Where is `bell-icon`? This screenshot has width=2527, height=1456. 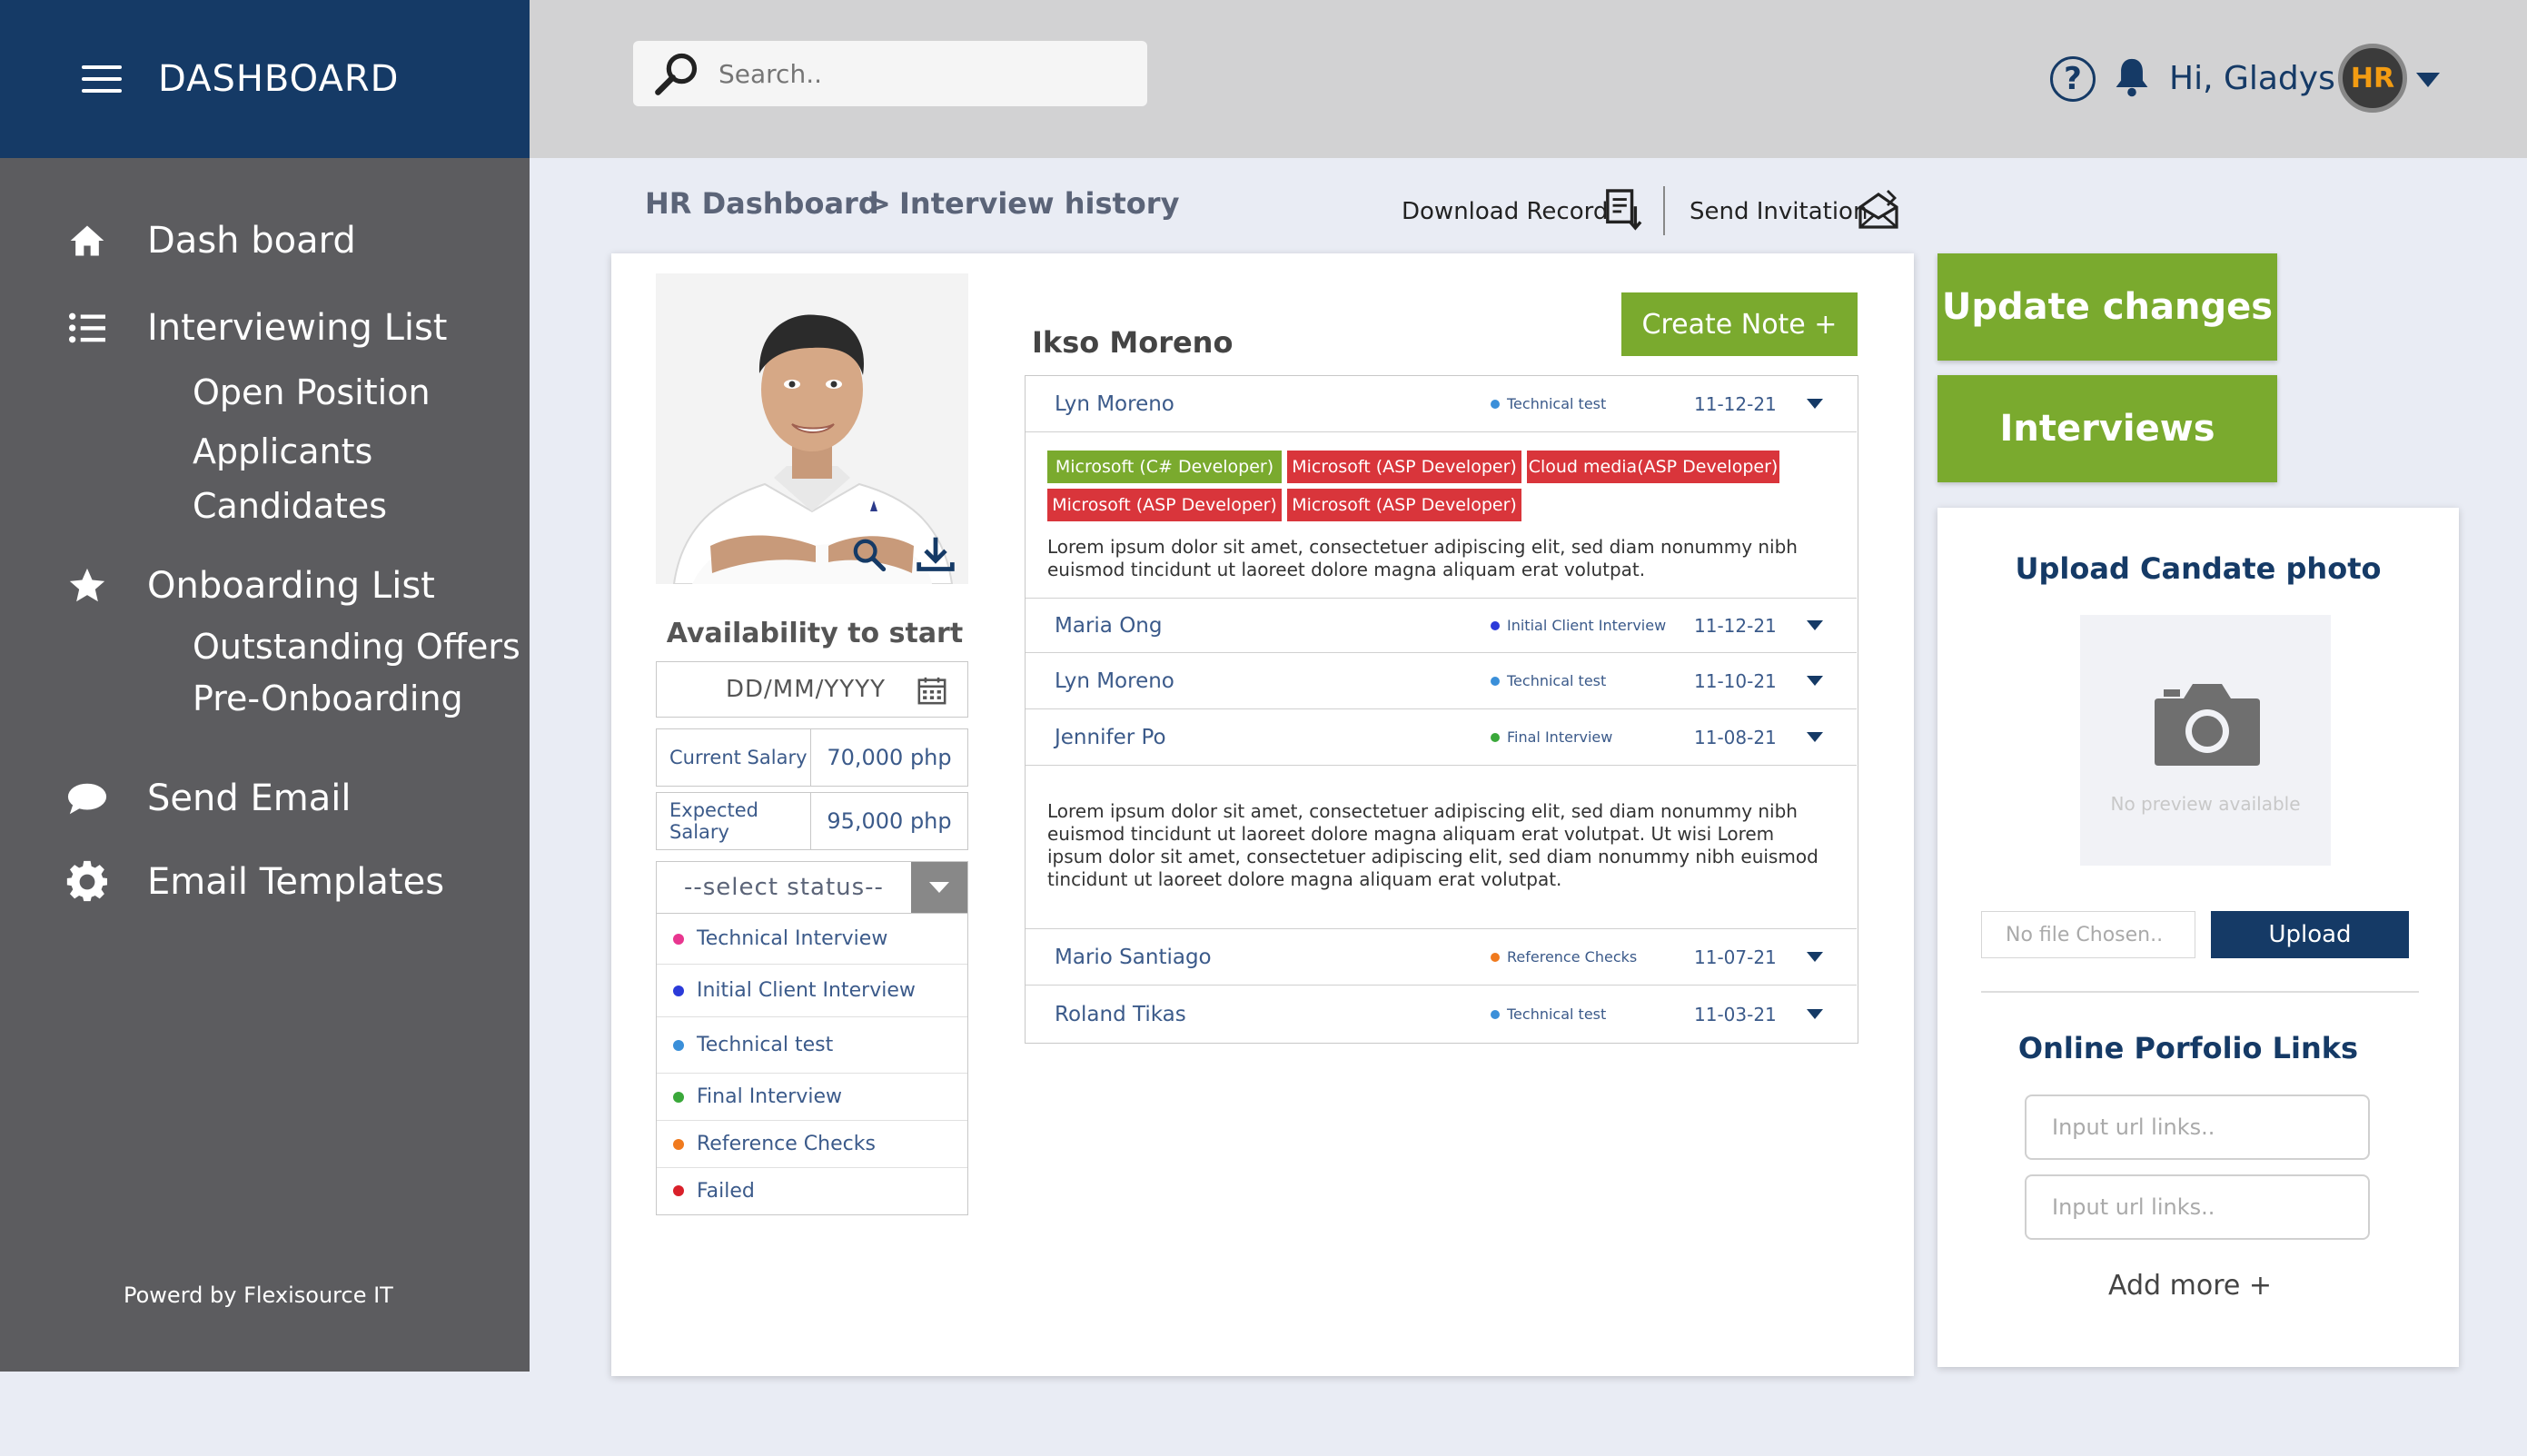
bell-icon is located at coordinates (2132, 77).